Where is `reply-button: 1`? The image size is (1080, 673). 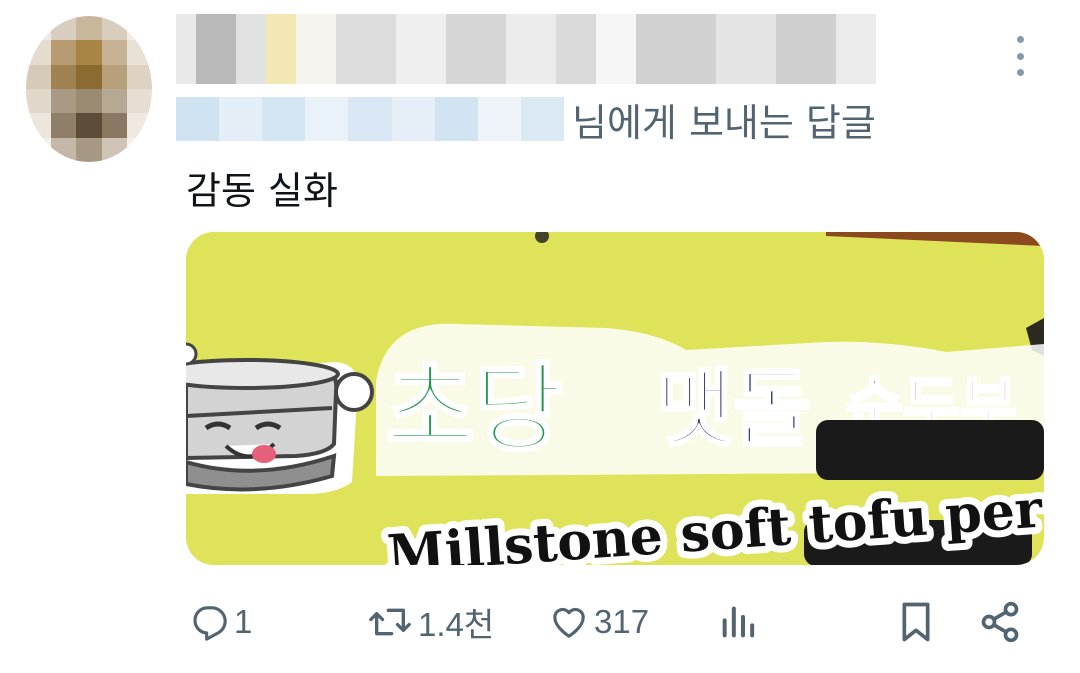 reply-button: 1 is located at coordinates (221, 622).